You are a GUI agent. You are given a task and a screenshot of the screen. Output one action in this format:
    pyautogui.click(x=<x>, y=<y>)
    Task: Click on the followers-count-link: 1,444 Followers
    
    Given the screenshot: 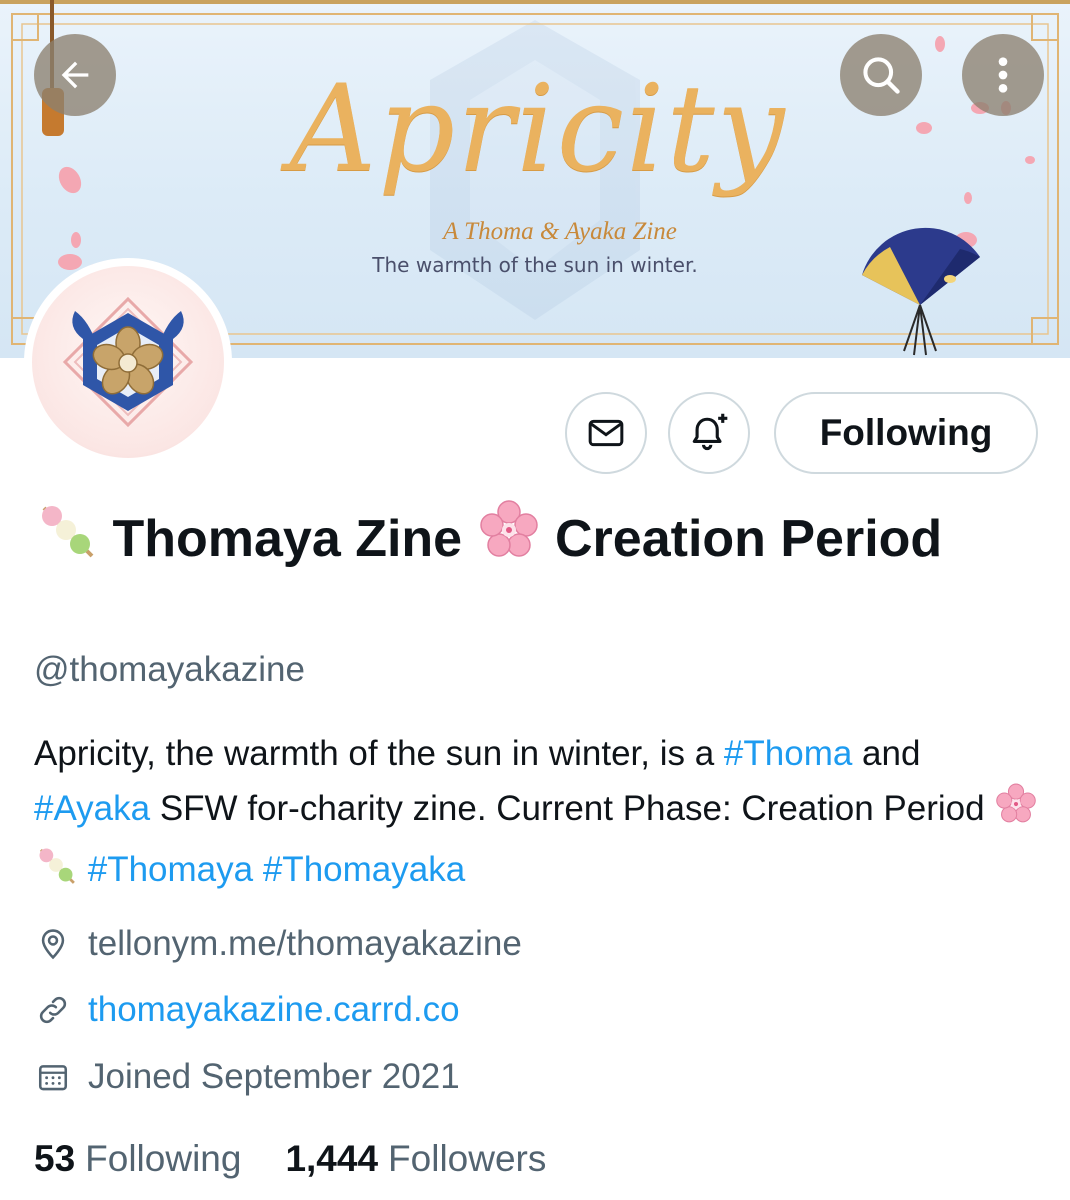 What is the action you would take?
    pyautogui.click(x=415, y=1159)
    